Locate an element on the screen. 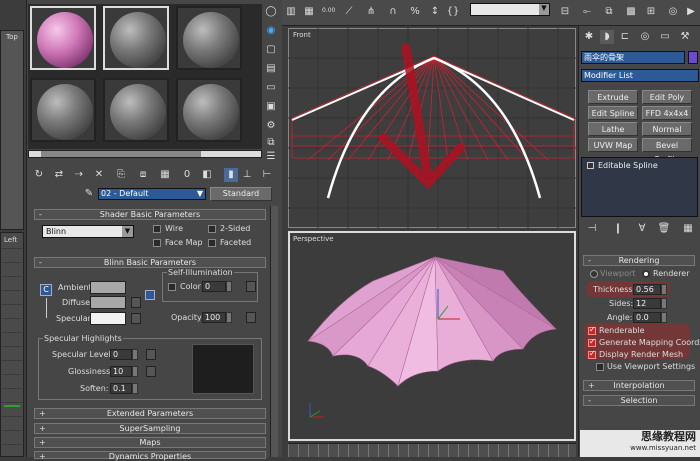 This screenshot has height=461, width=700. sample-scrollbar is located at coordinates (145, 154).